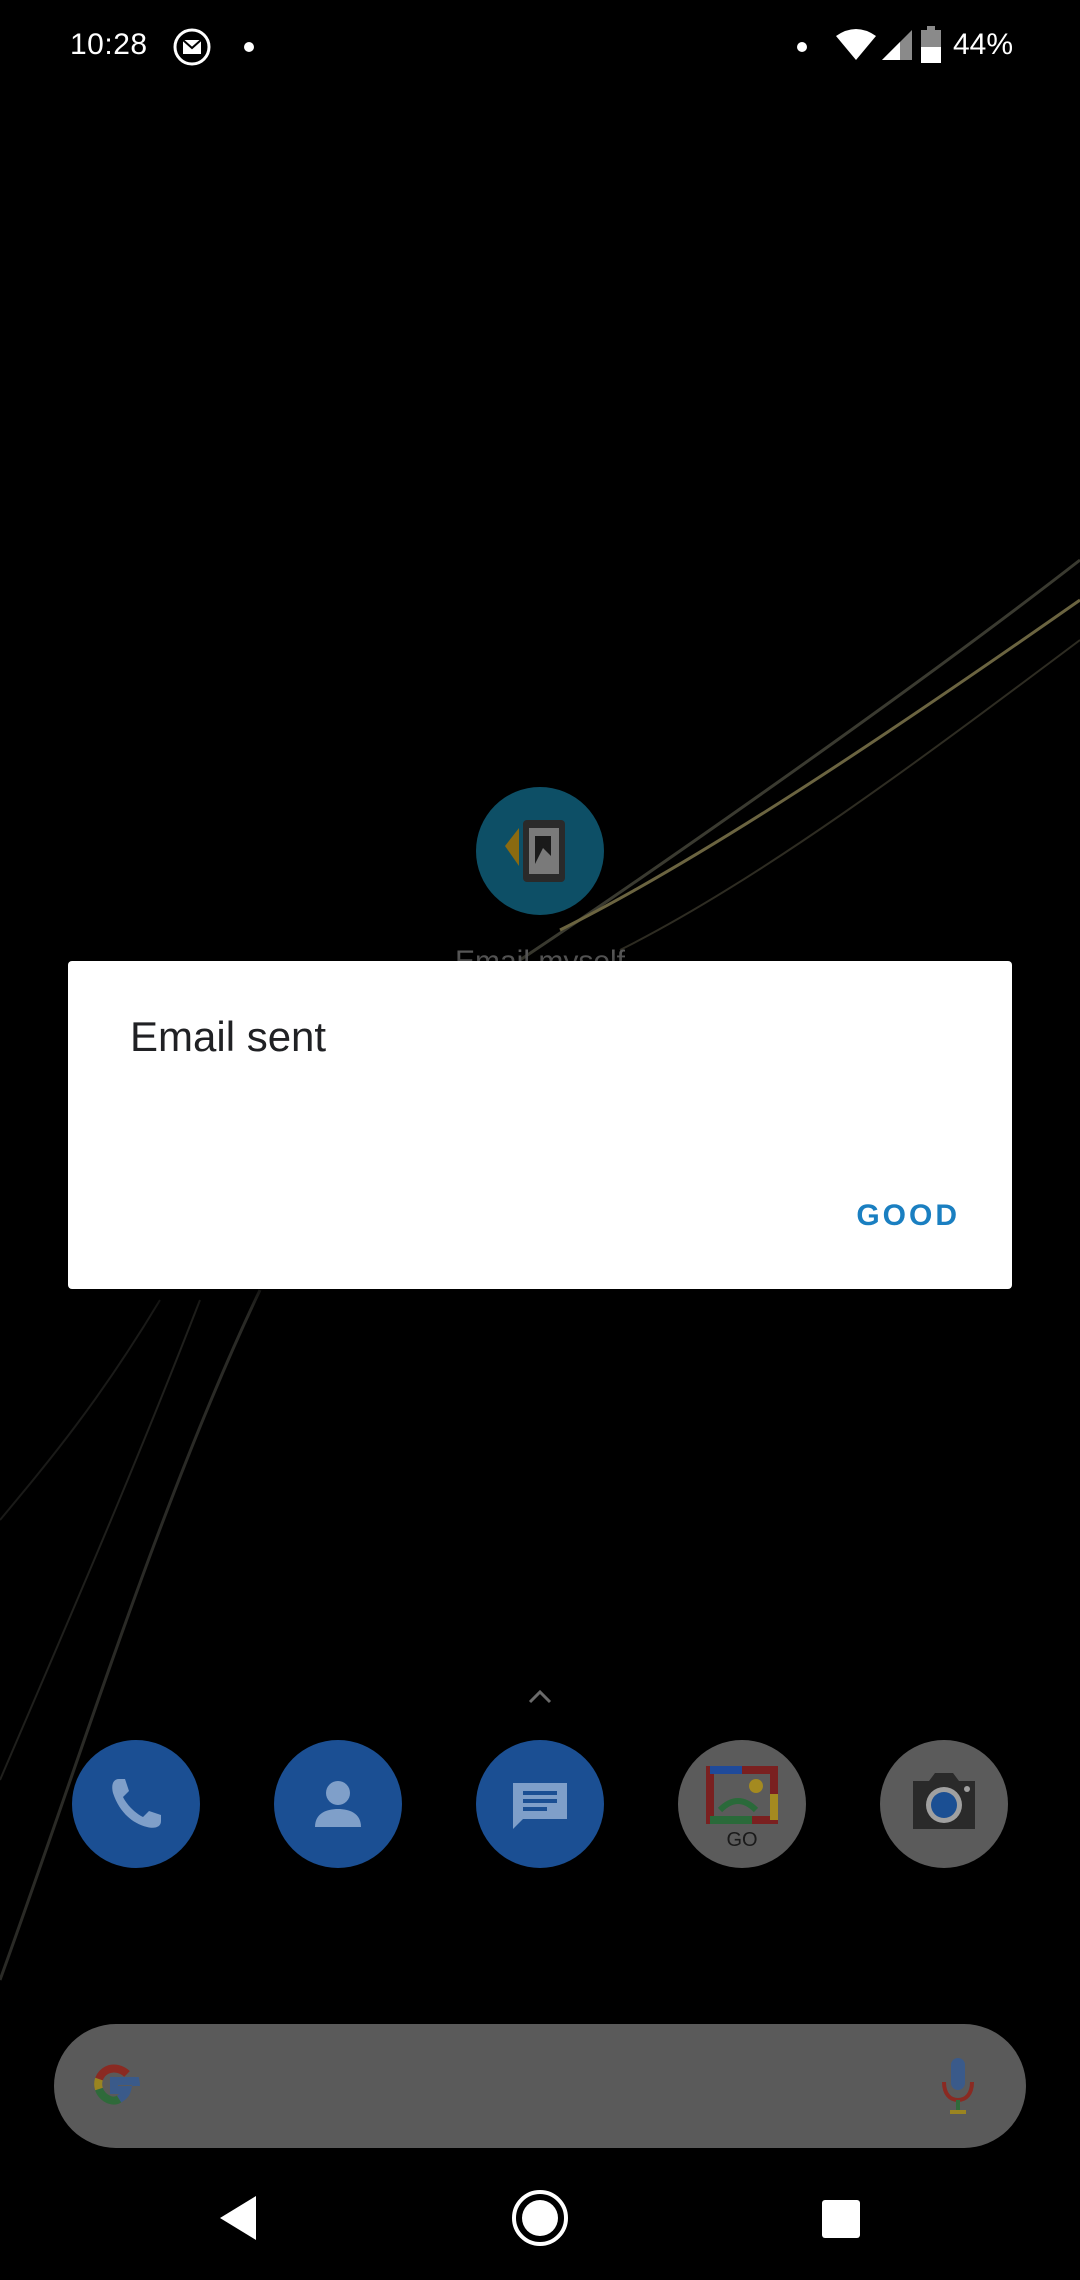 The height and width of the screenshot is (2280, 1080). What do you see at coordinates (117, 2084) in the screenshot?
I see `google-icon` at bounding box center [117, 2084].